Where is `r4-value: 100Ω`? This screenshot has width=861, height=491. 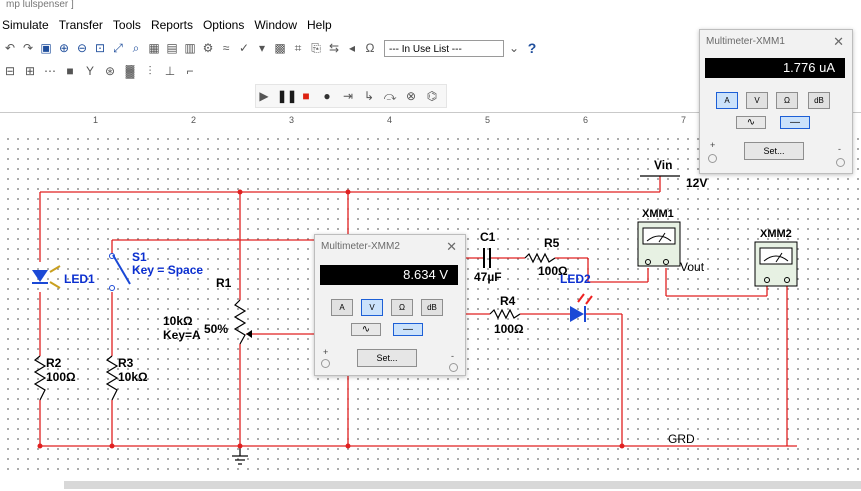
r4-value: 100Ω is located at coordinates (509, 329).